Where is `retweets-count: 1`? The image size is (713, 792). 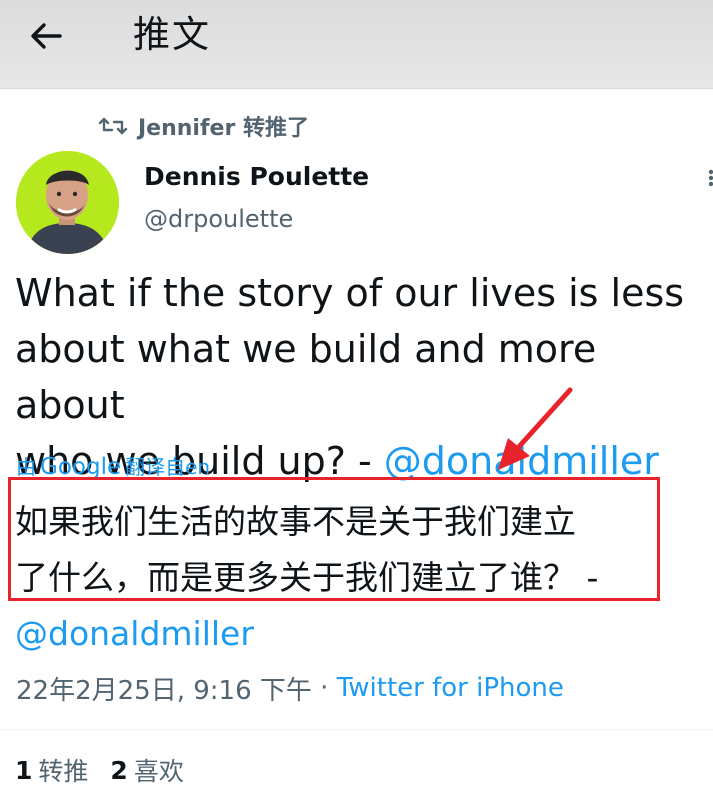
retweets-count: 1 is located at coordinates (24, 770).